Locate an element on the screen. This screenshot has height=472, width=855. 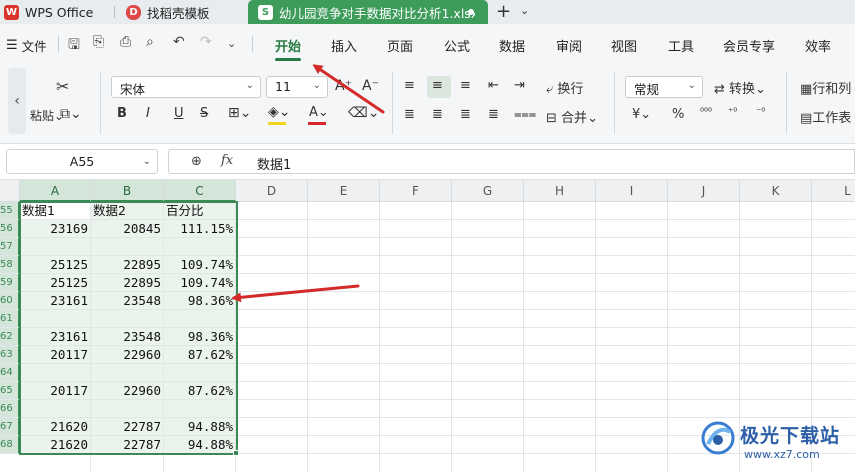
column-header-j: J is located at coordinates (704, 191).